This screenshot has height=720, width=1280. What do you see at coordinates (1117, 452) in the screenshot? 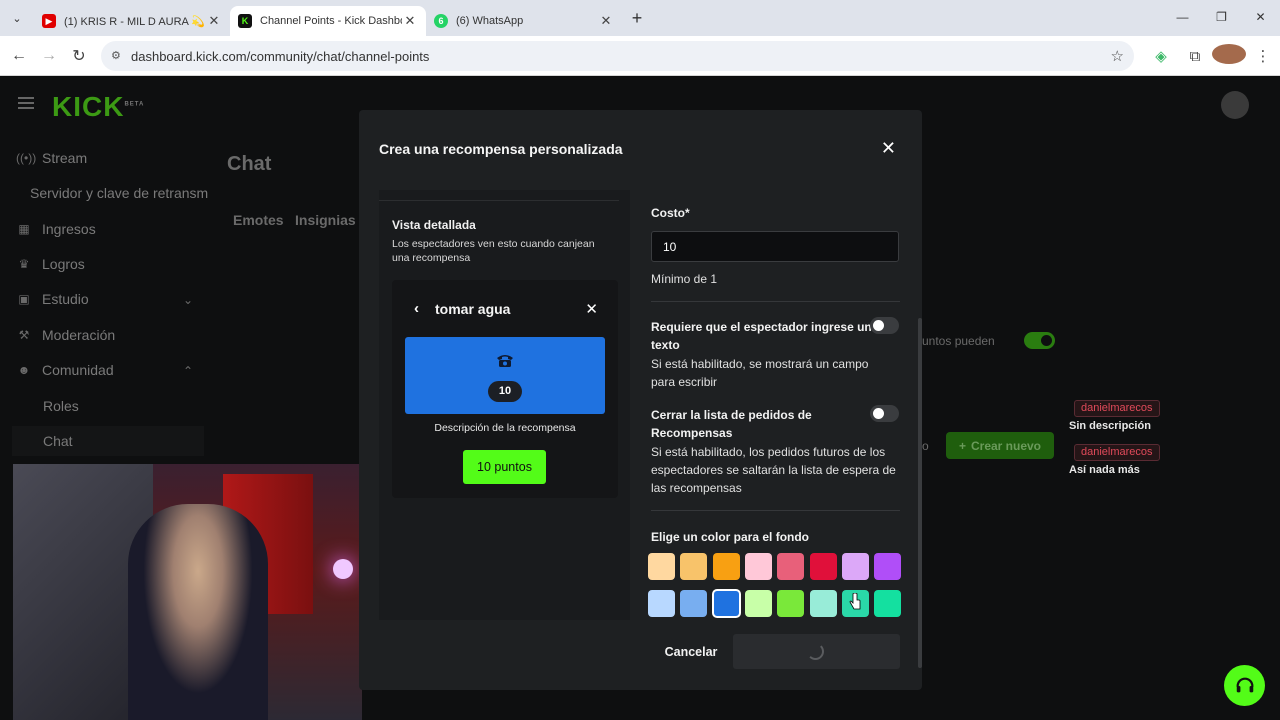
I see `reward-user-pill: danielmarecos` at bounding box center [1117, 452].